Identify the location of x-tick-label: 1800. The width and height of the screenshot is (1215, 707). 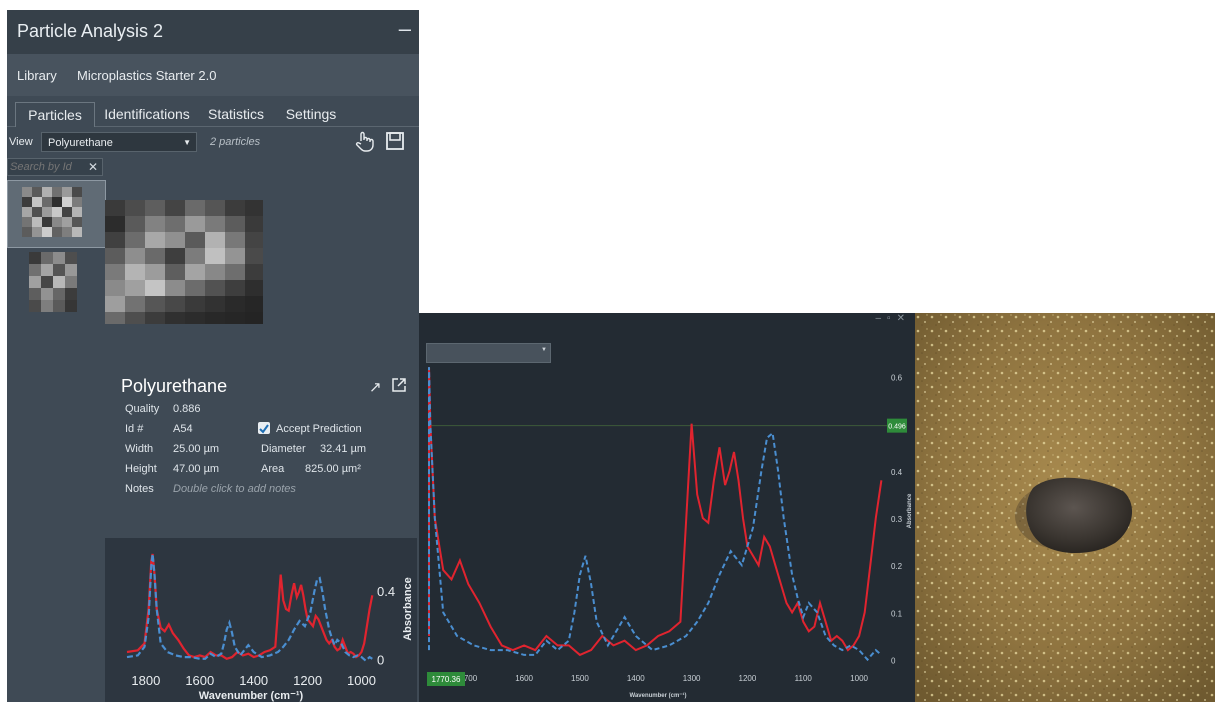
(145, 680).